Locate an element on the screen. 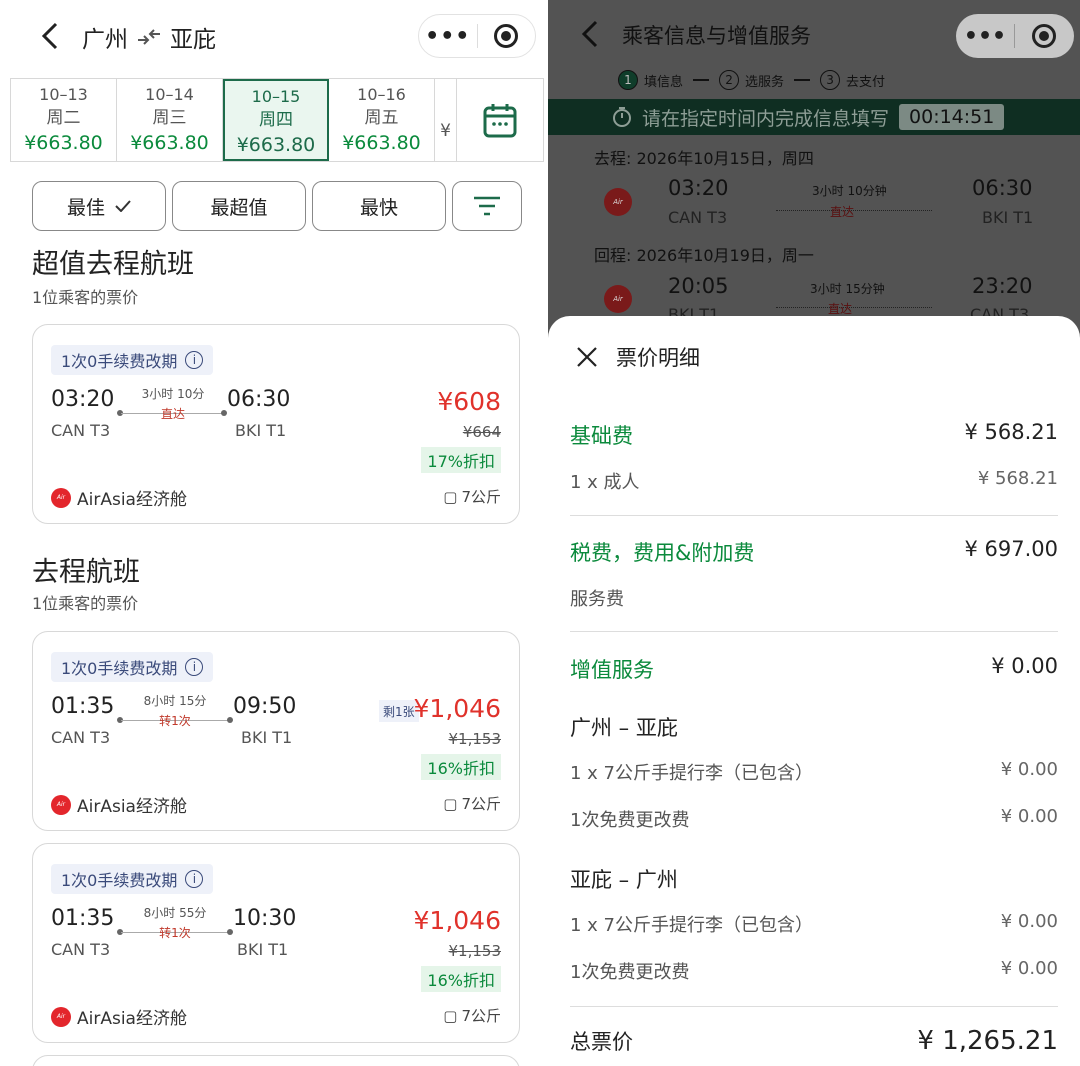 This screenshot has width=1080, height=1066. flight-duration: 3小时 10分 is located at coordinates (173, 394).